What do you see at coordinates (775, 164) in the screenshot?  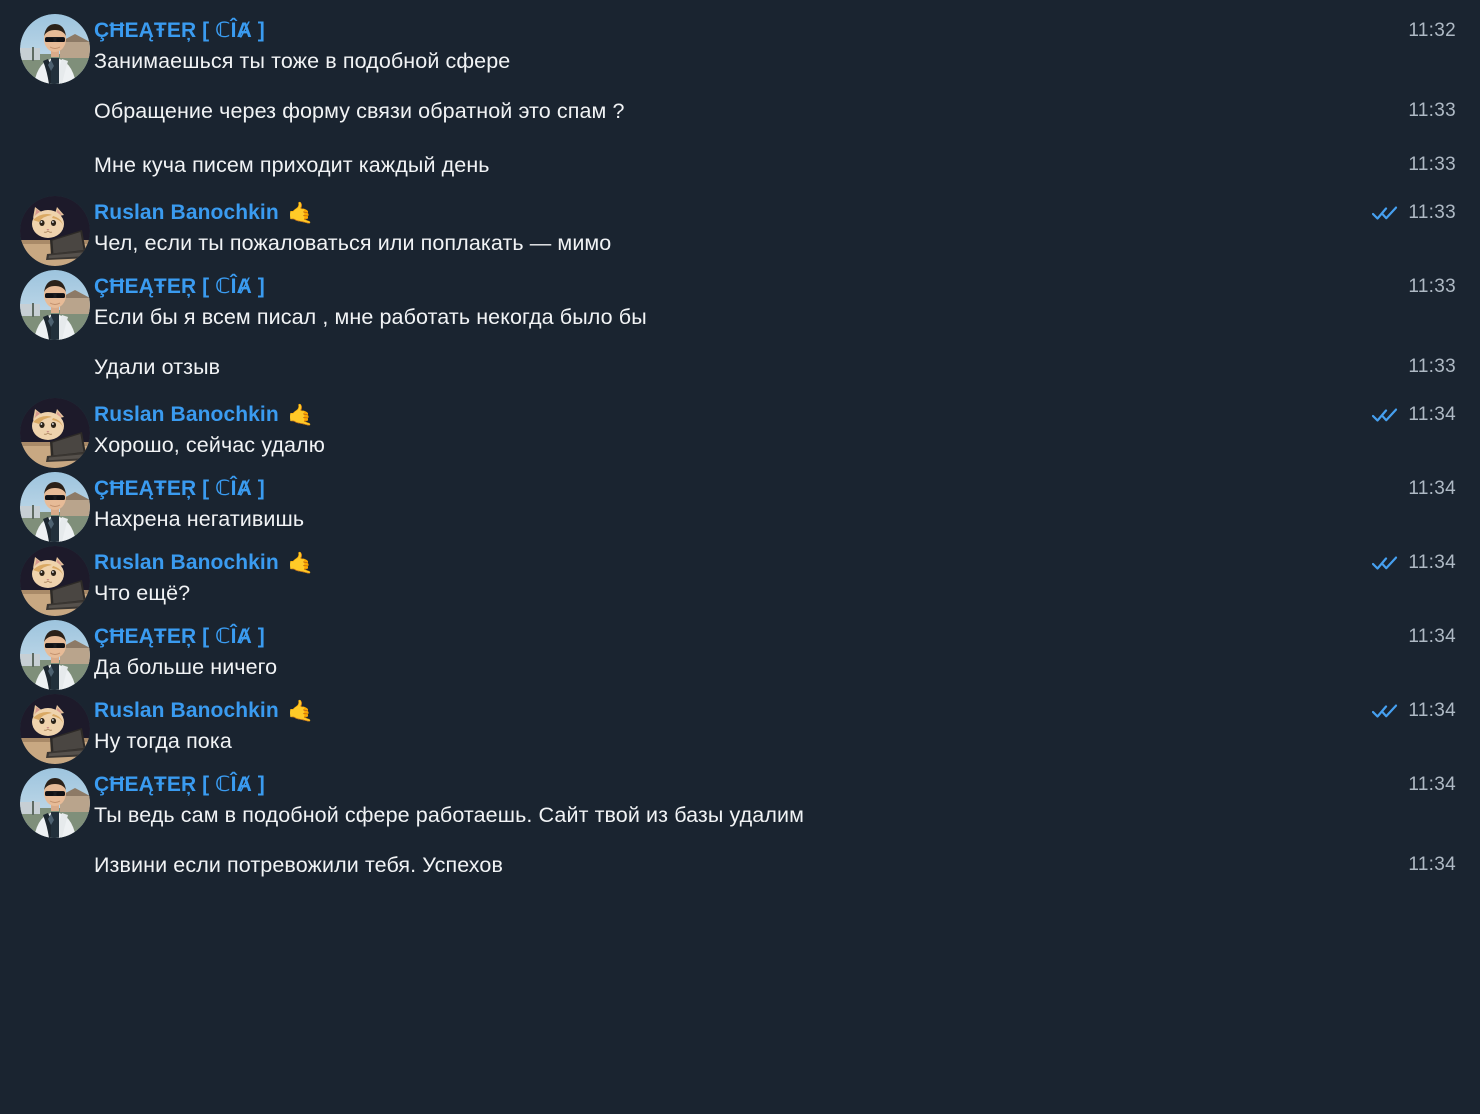 I see `message-body: Мне куча писем приходит каждый день` at bounding box center [775, 164].